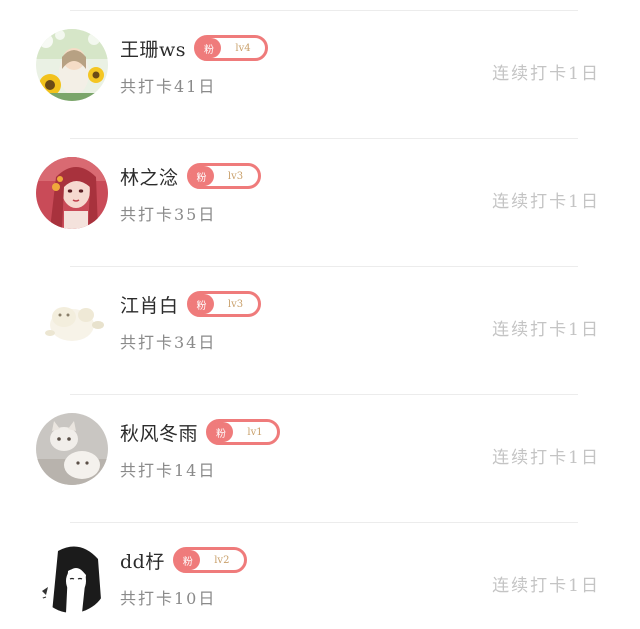 The height and width of the screenshot is (629, 640). I want to click on badge-level: lv1, so click(255, 432).